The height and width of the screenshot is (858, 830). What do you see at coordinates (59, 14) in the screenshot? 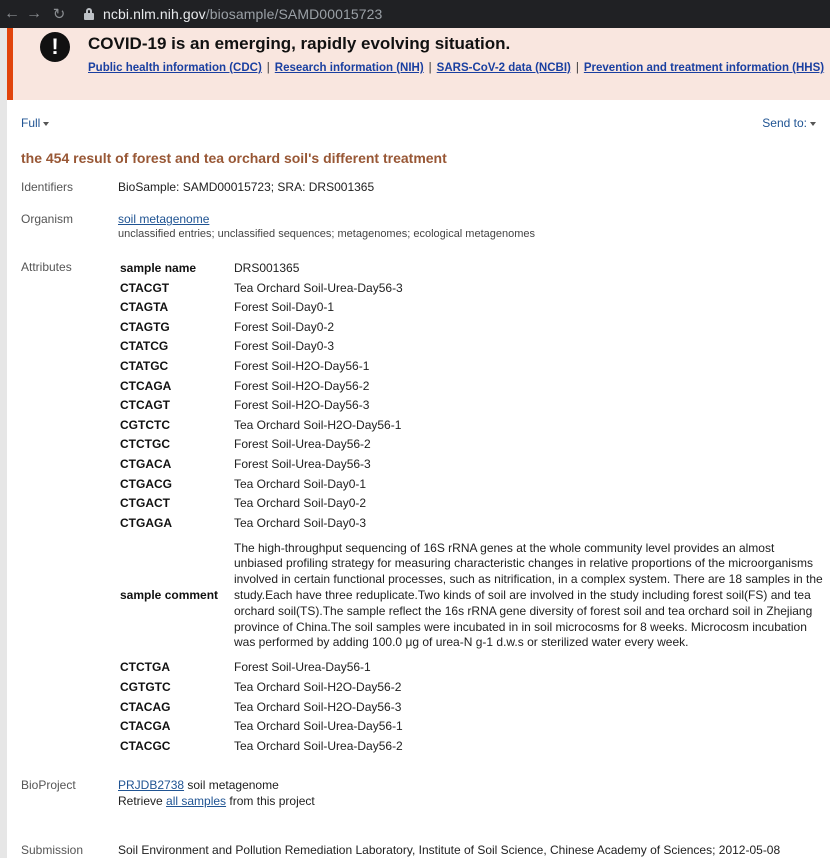
I see `reload-icon: ↻` at bounding box center [59, 14].